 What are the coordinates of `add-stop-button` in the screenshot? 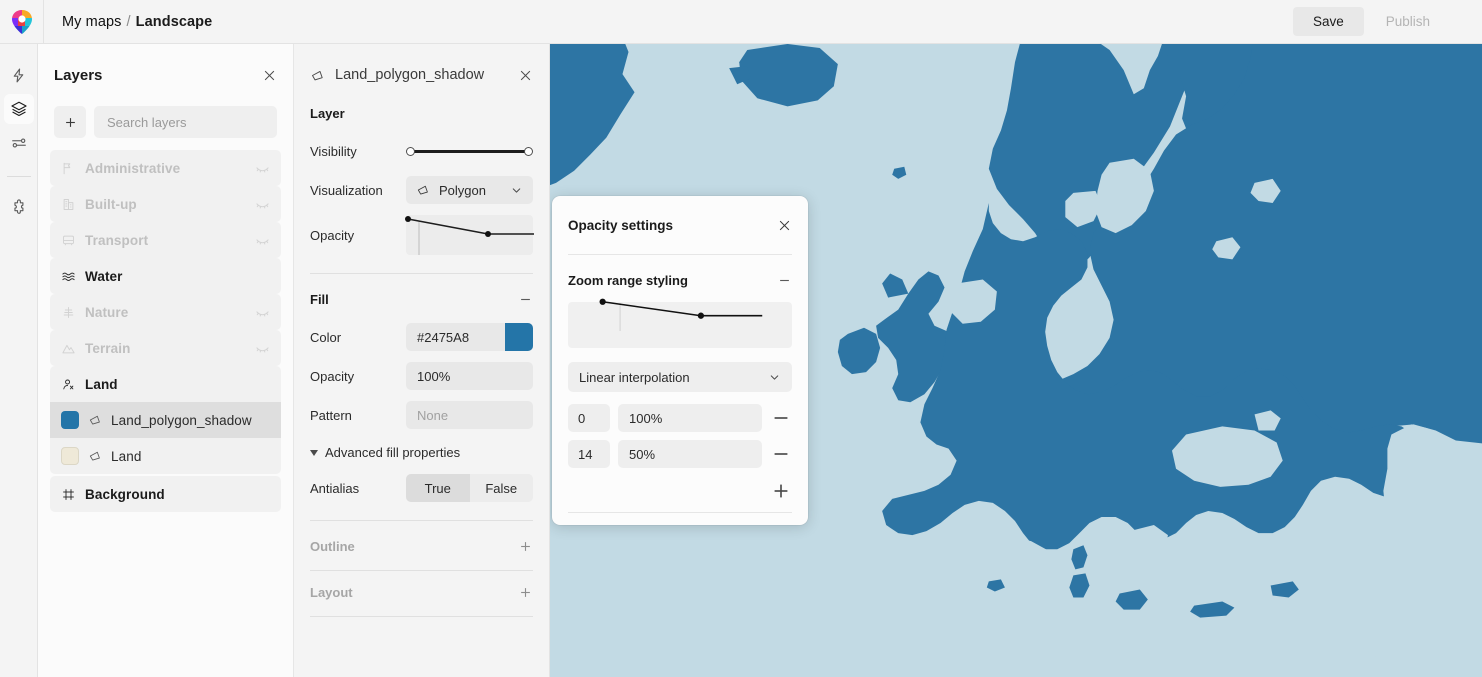 It's located at (781, 491).